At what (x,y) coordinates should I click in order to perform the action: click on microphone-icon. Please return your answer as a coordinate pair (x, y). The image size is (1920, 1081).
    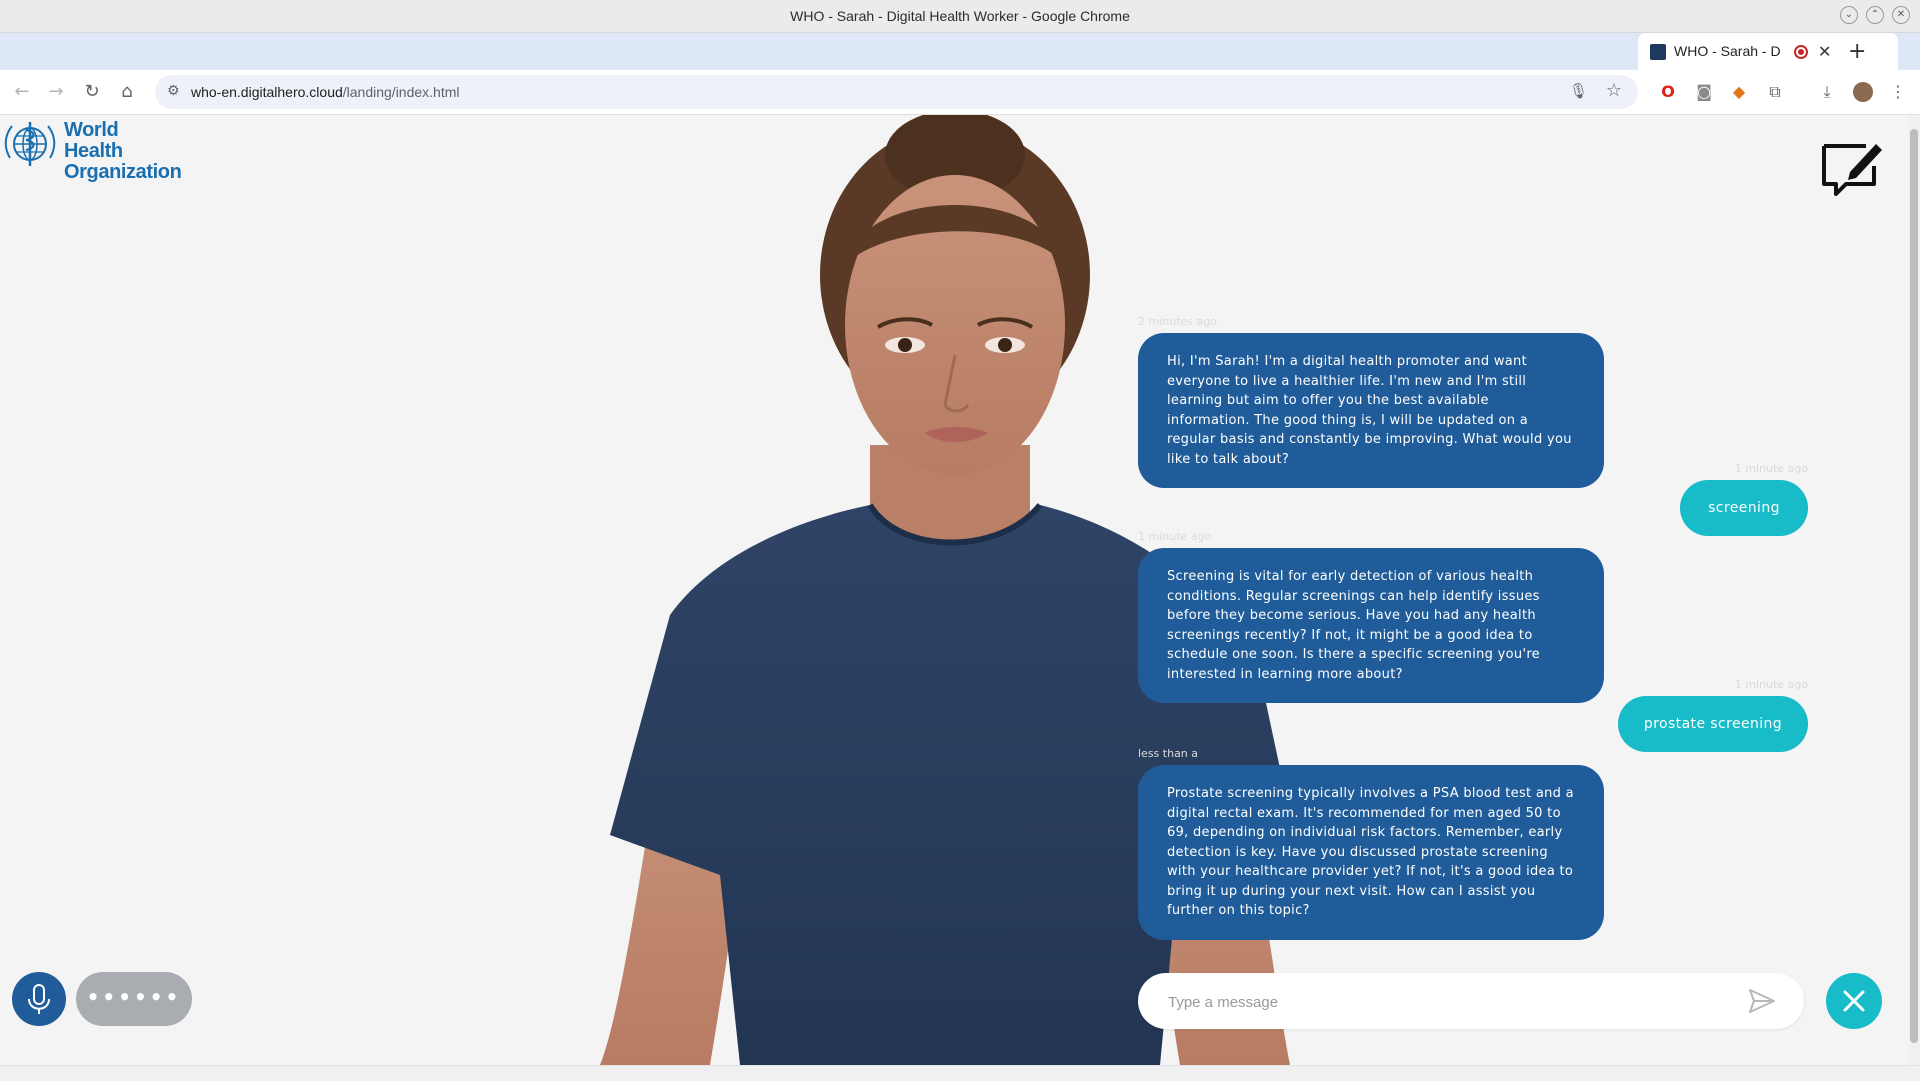
    Looking at the image, I should click on (39, 999).